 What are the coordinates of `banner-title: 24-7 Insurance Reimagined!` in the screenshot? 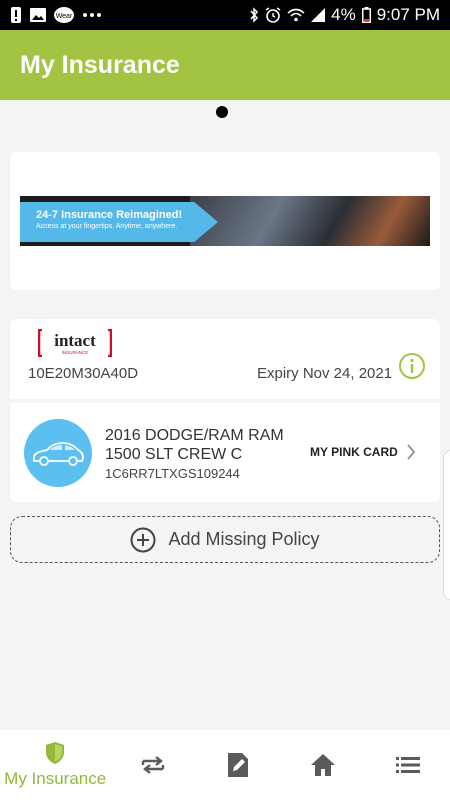 It's located at (109, 215).